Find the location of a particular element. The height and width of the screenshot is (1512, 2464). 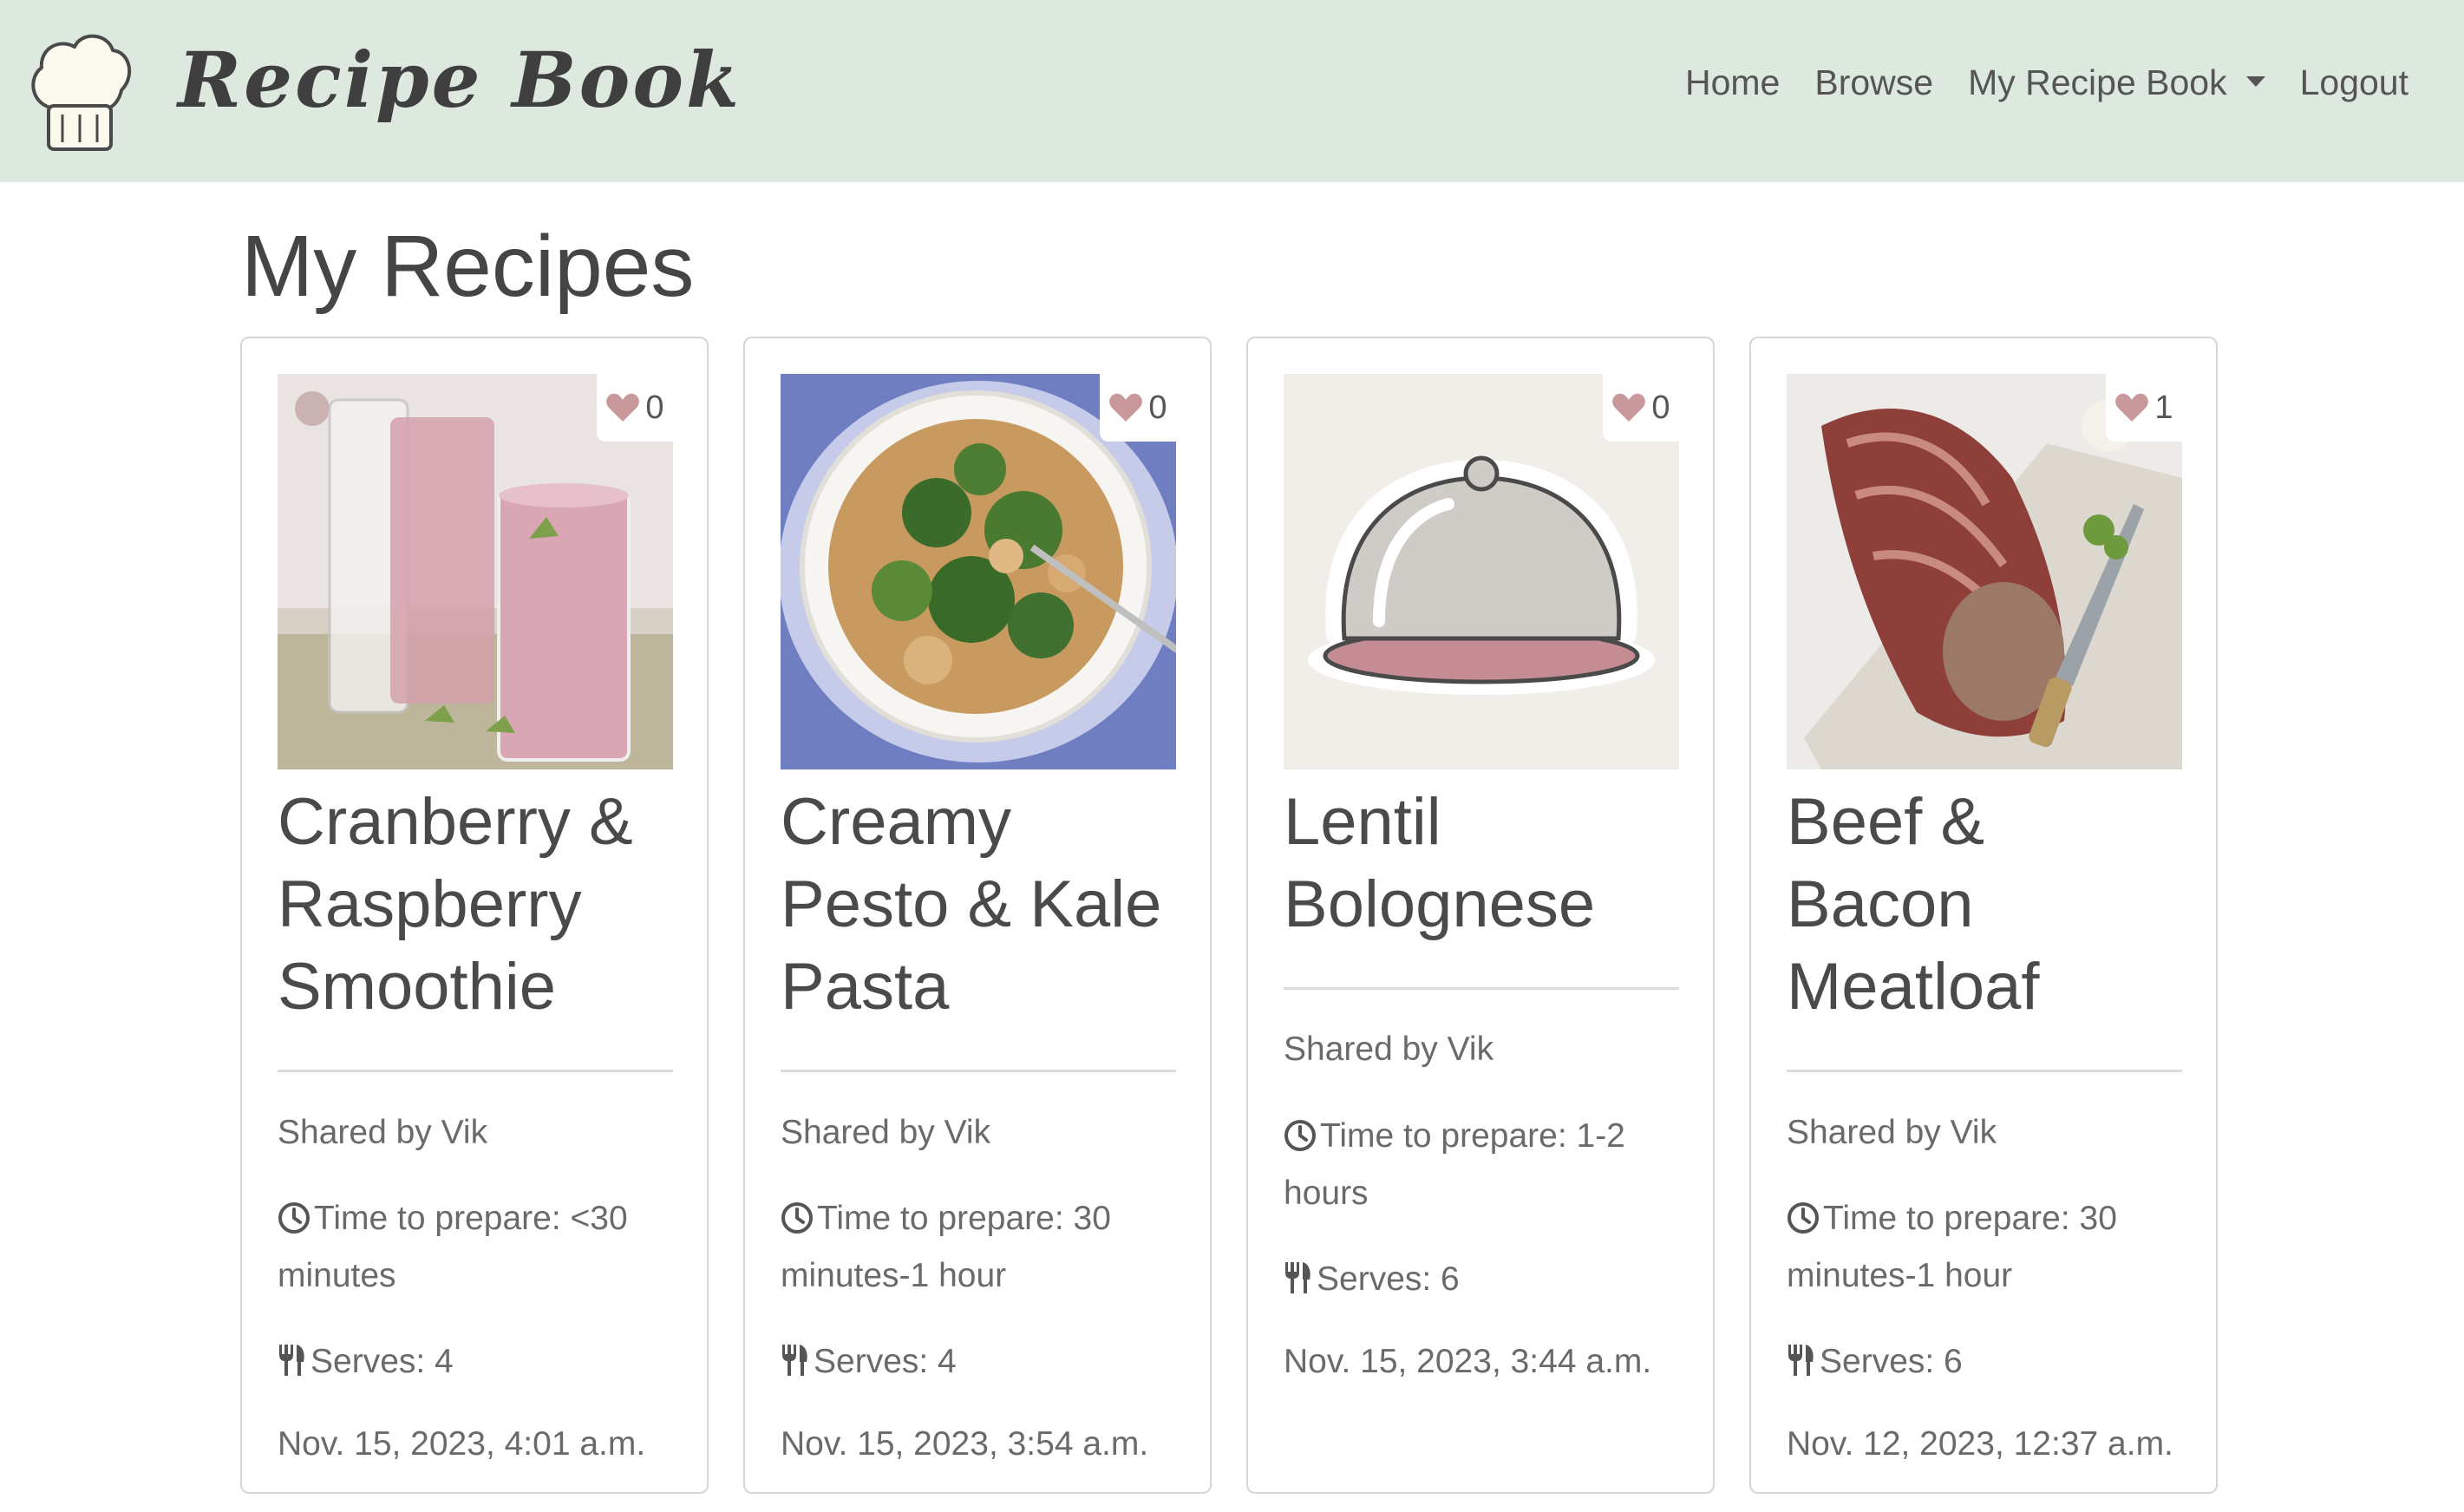

page-title: My Recipes is located at coordinates (468, 266).